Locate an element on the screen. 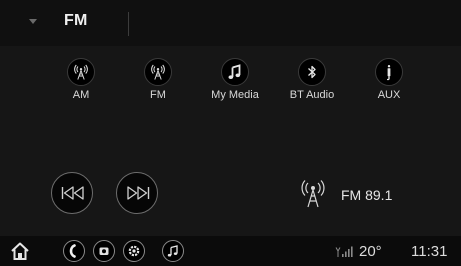  source-button-my-media: My Media is located at coordinates (235, 89).